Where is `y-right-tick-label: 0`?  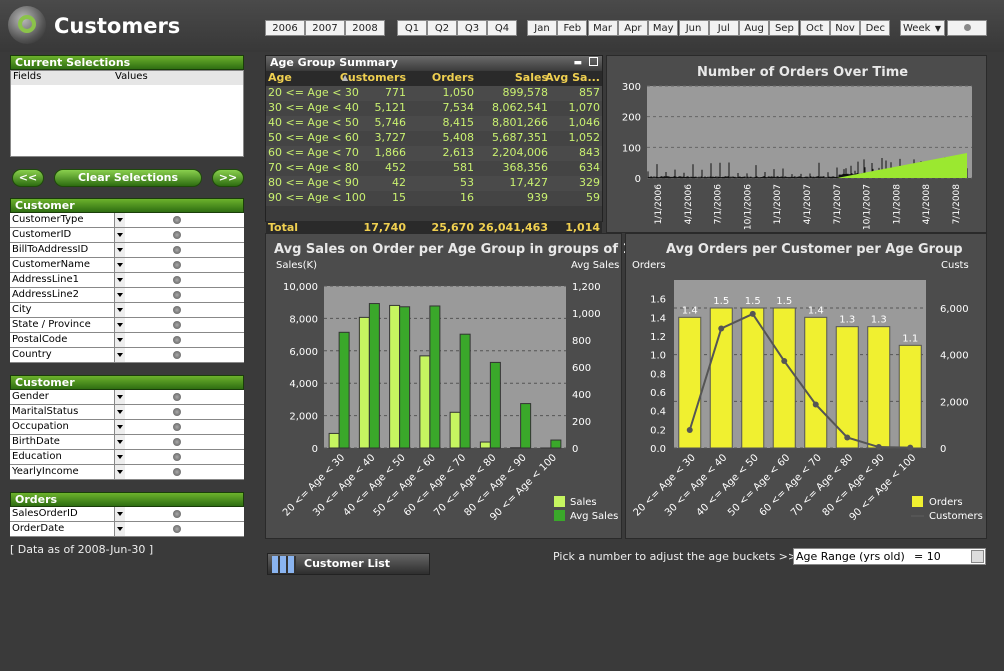 y-right-tick-label: 0 is located at coordinates (943, 449).